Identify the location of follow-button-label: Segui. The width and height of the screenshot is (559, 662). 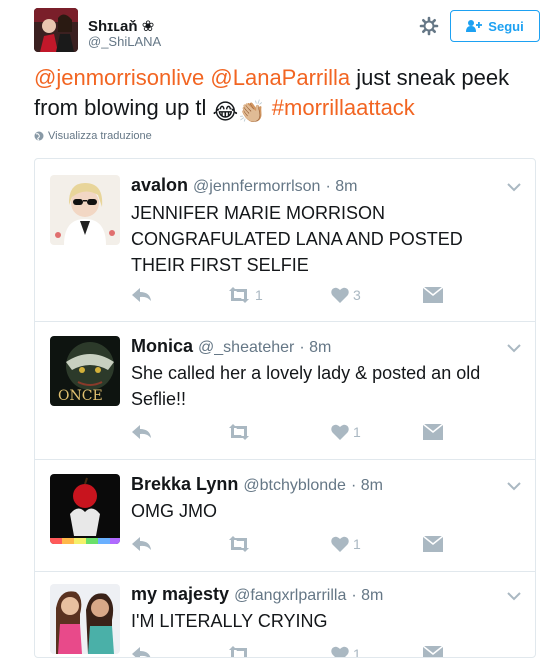
(506, 26).